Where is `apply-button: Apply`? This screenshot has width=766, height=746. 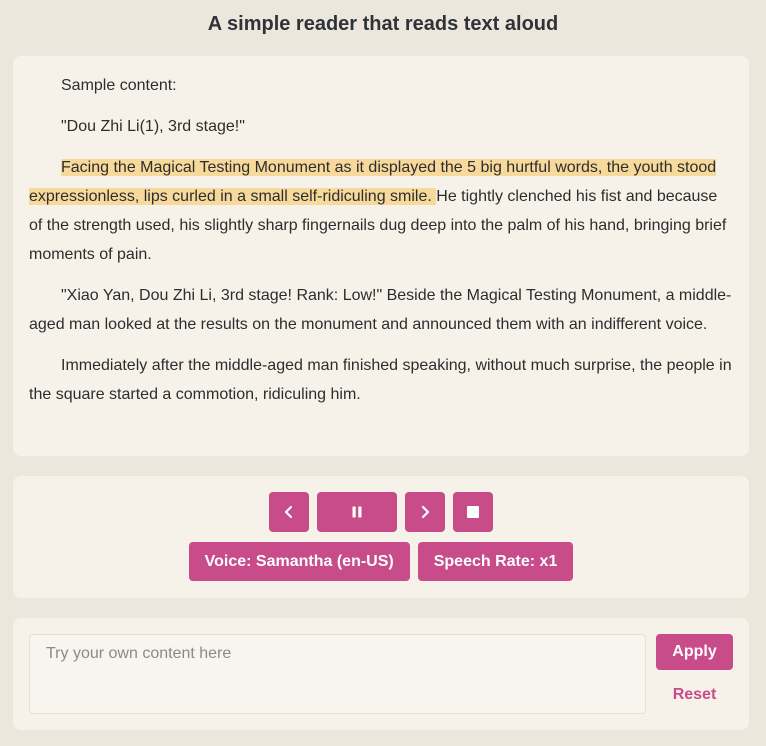
apply-button: Apply is located at coordinates (694, 652).